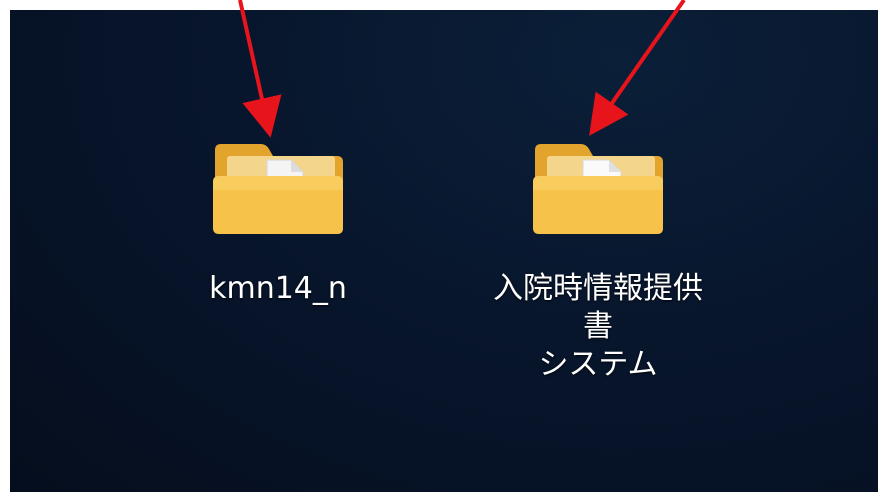 The height and width of the screenshot is (492, 878). I want to click on desktop-icon-label: 入院時情報提供書 システム, so click(598, 326).